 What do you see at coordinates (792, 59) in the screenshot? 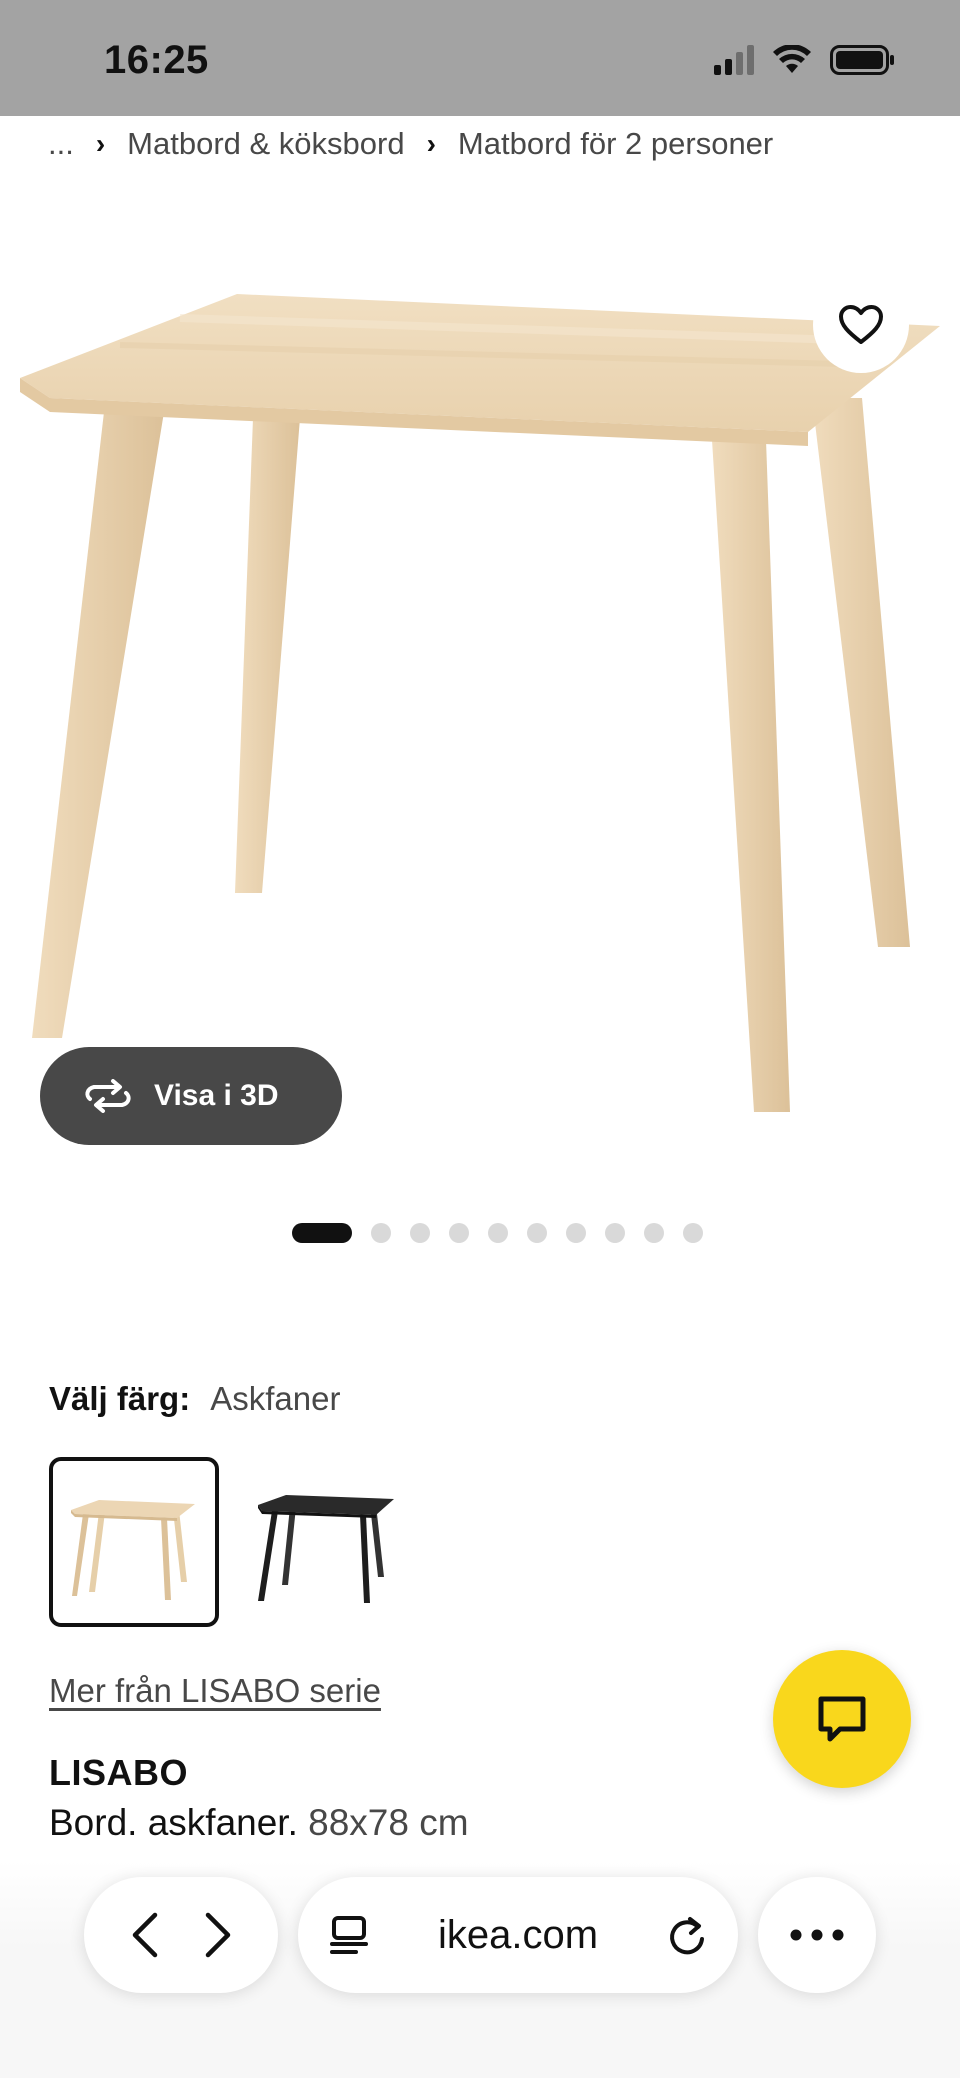
I see `wifi-icon` at bounding box center [792, 59].